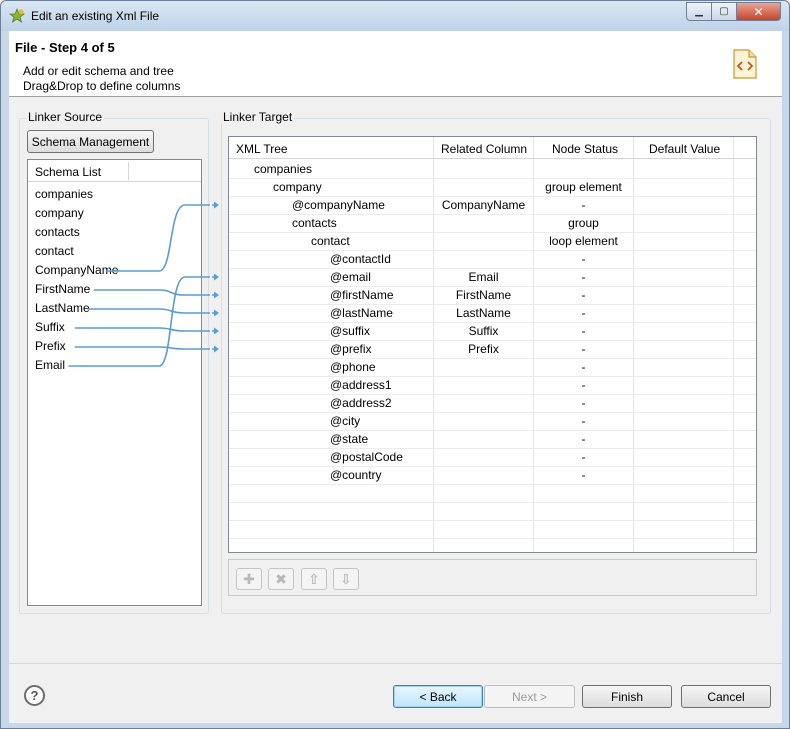  I want to click on xml-node-name: @contactId, so click(360, 259).